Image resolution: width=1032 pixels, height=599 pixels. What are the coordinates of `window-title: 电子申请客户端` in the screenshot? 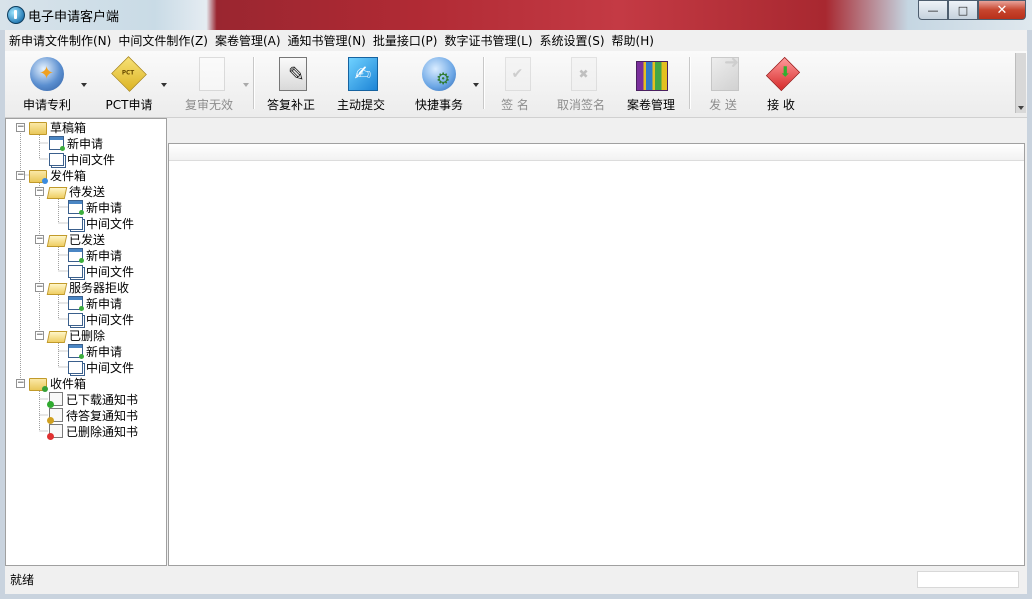 It's located at (74, 17).